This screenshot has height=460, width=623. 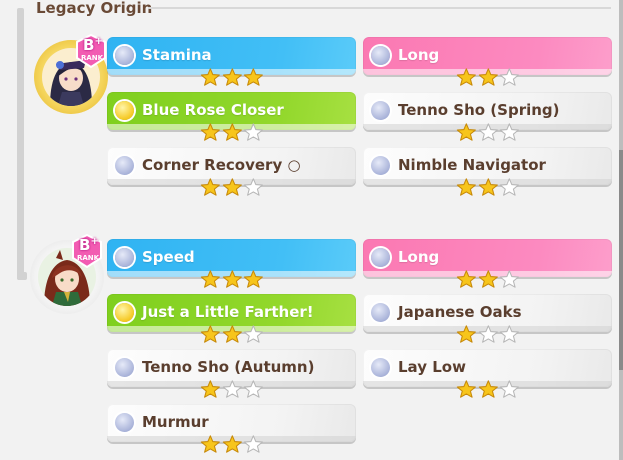 What do you see at coordinates (479, 110) in the screenshot?
I see `spark-label: Tenno Sho (Spring)` at bounding box center [479, 110].